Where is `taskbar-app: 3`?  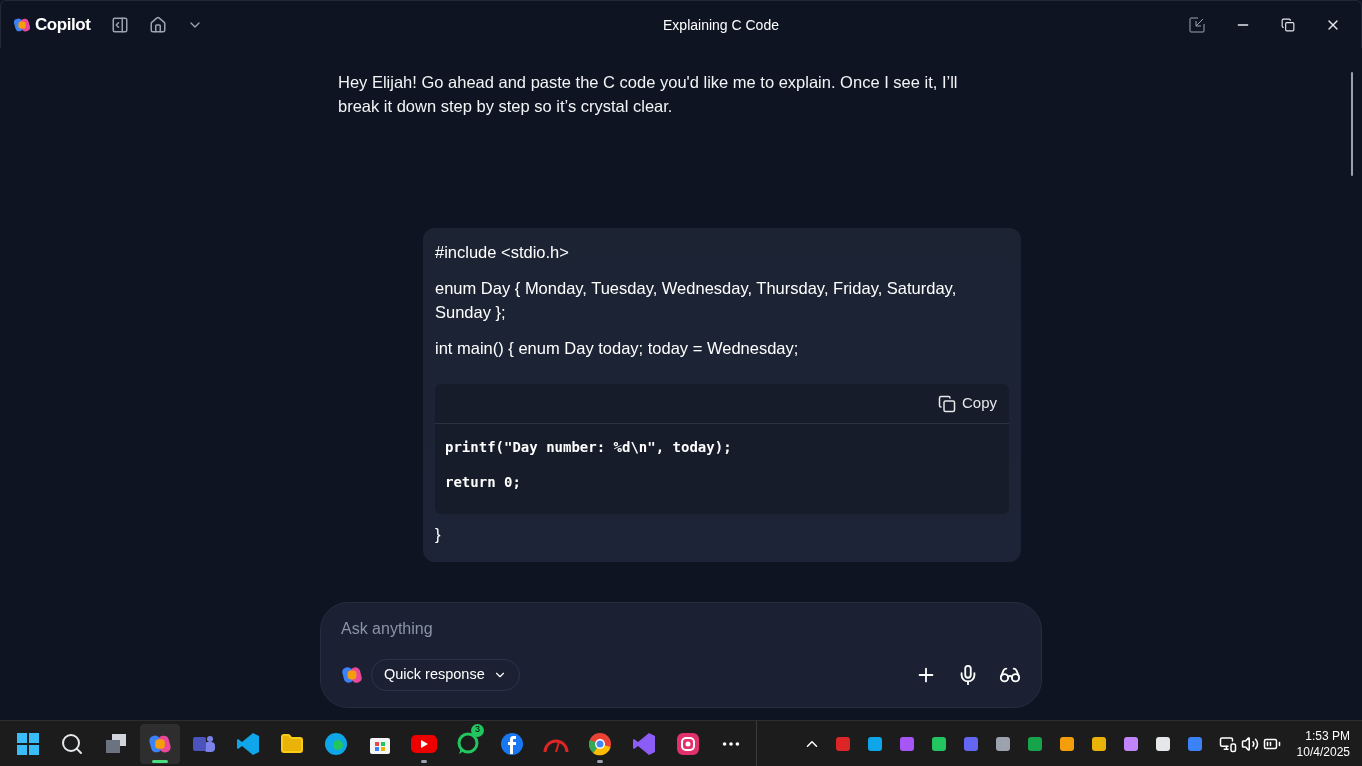 taskbar-app: 3 is located at coordinates (468, 743).